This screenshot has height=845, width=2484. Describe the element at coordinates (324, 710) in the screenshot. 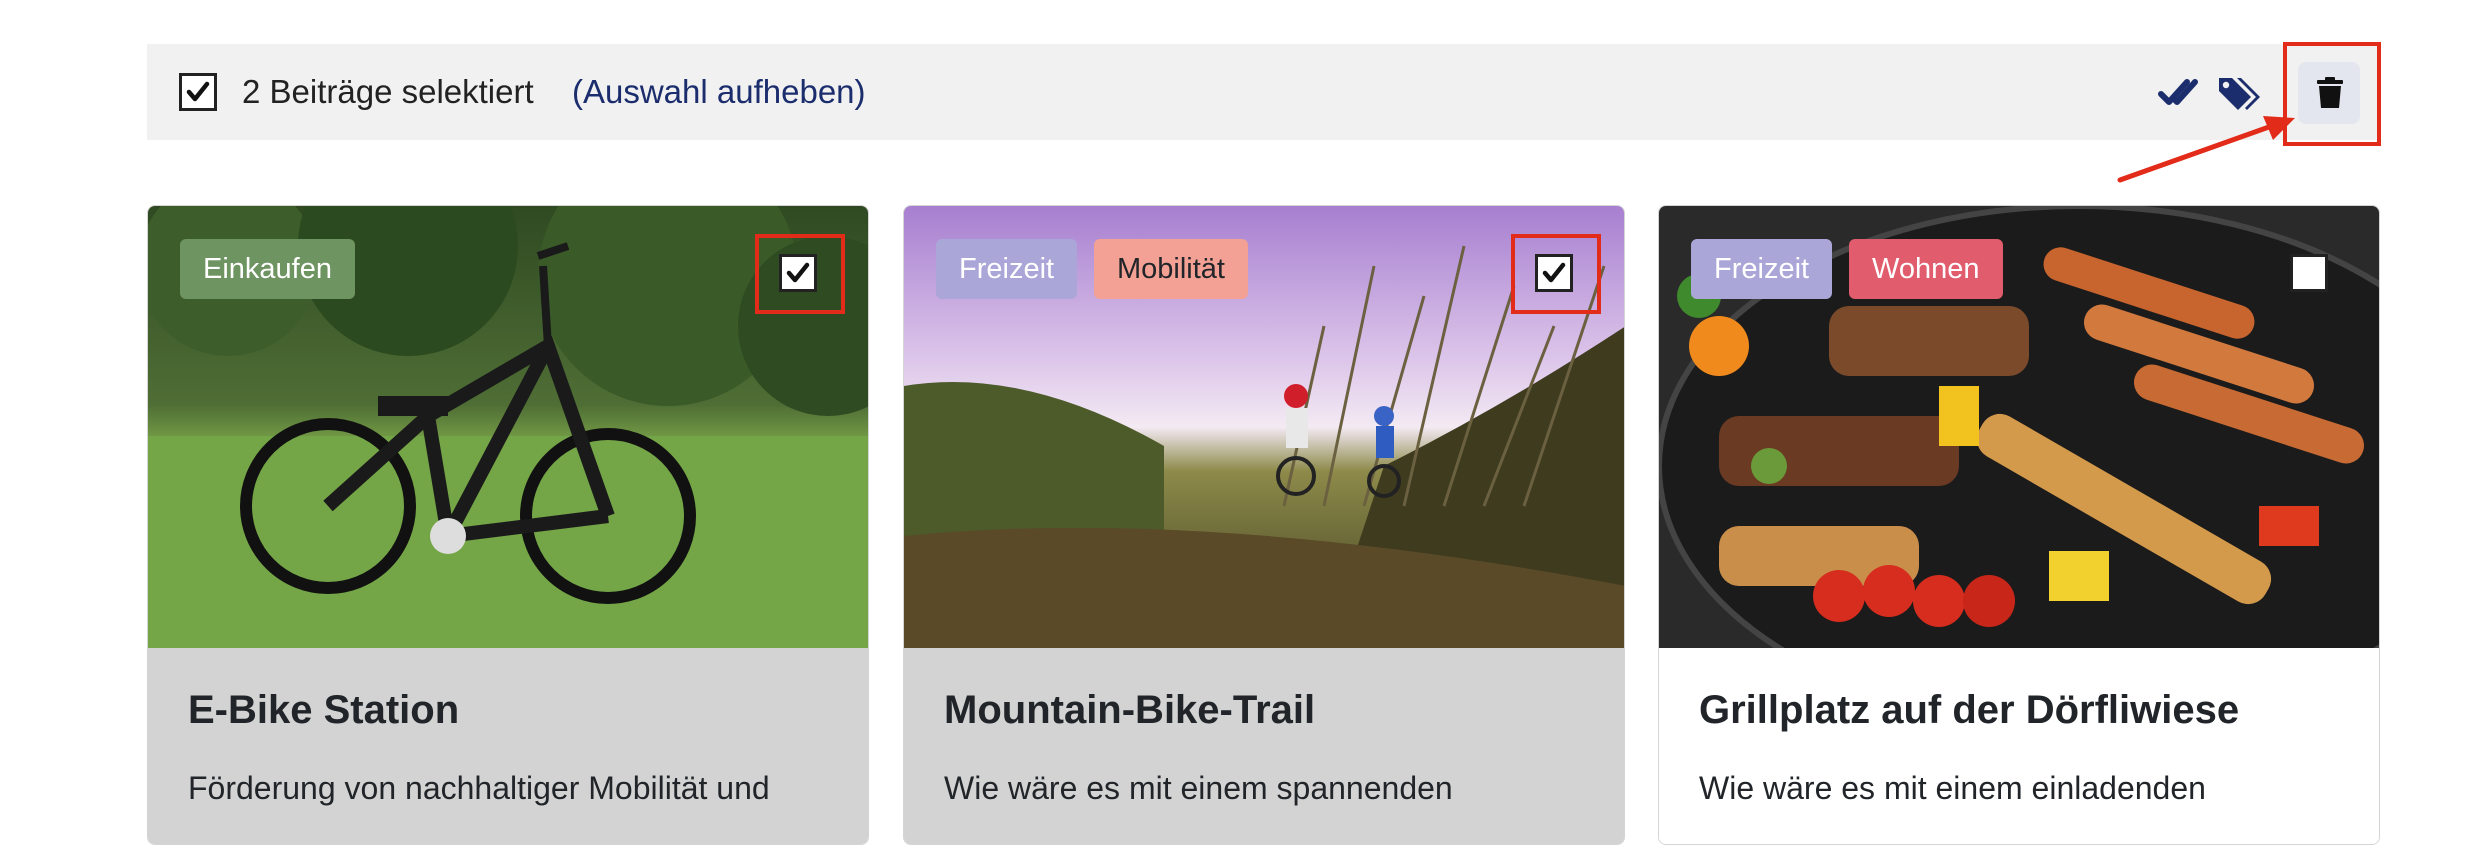

I see `card-title: E-Bike Station` at that location.